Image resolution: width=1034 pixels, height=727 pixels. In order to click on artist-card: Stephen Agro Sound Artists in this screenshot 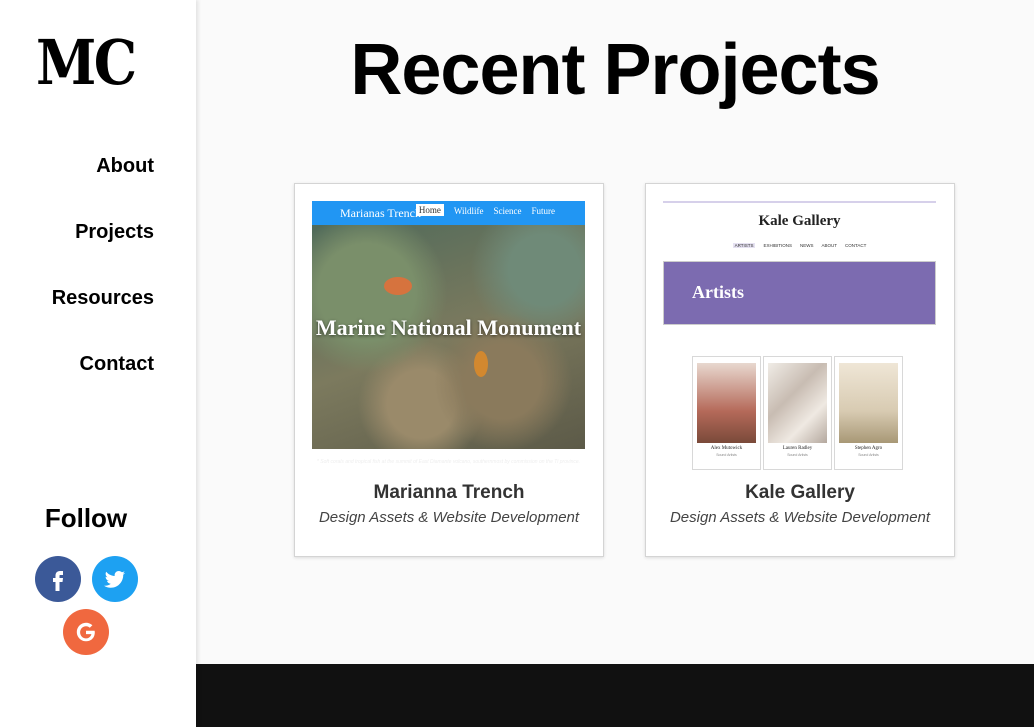, I will do `click(868, 413)`.